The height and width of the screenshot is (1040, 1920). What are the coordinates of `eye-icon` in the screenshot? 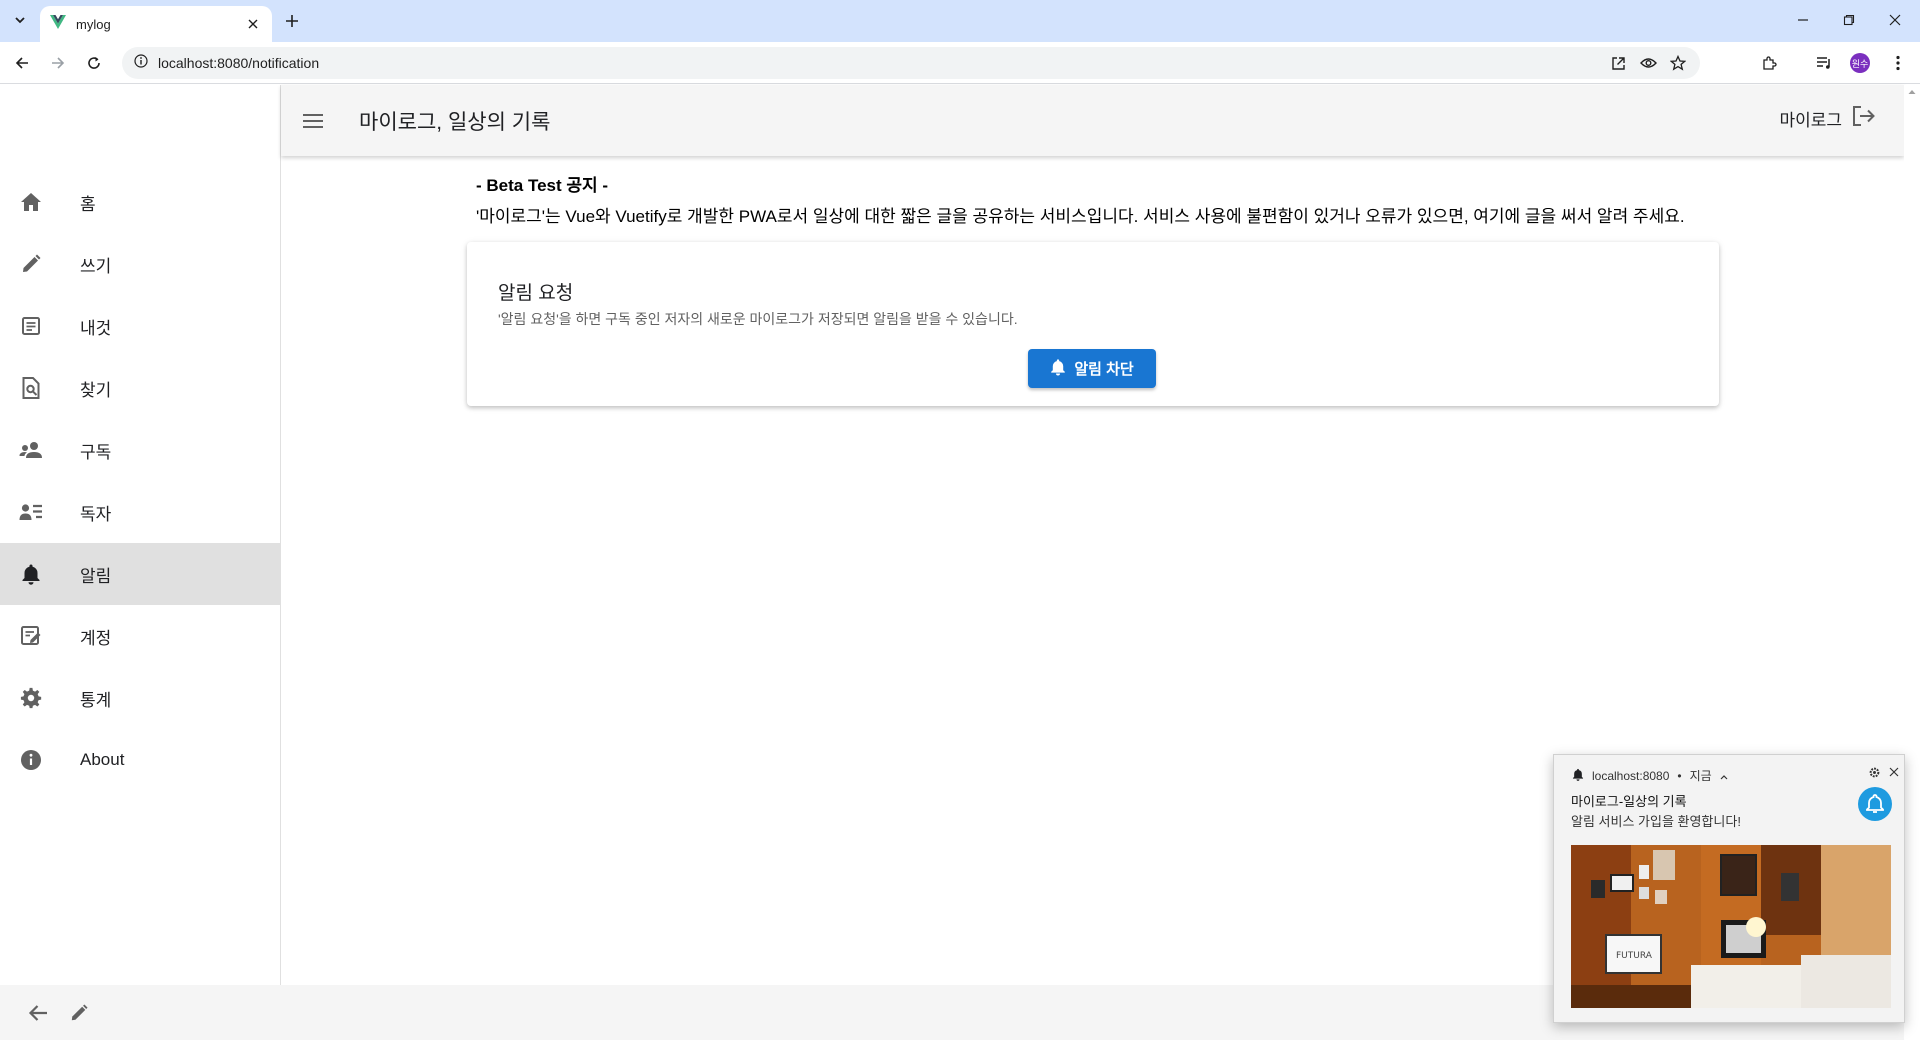 It's located at (1648, 63).